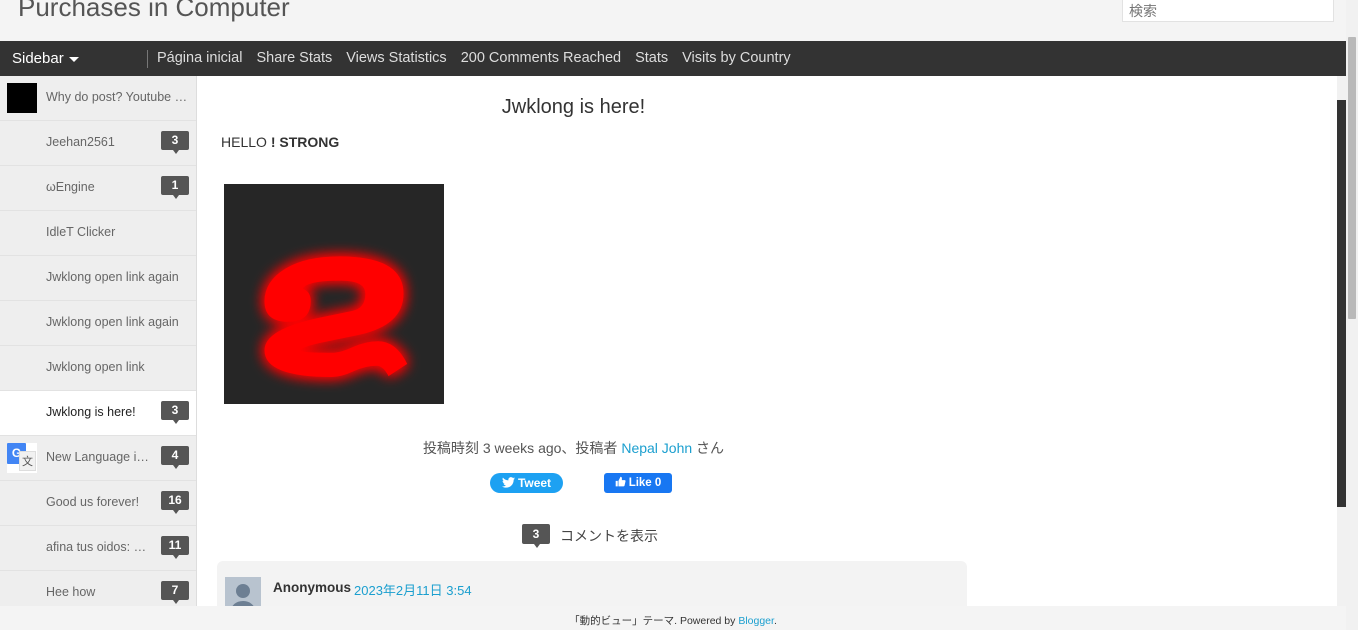 The width and height of the screenshot is (1358, 630). What do you see at coordinates (609, 536) in the screenshot?
I see `show-comments-link: コメントを表示` at bounding box center [609, 536].